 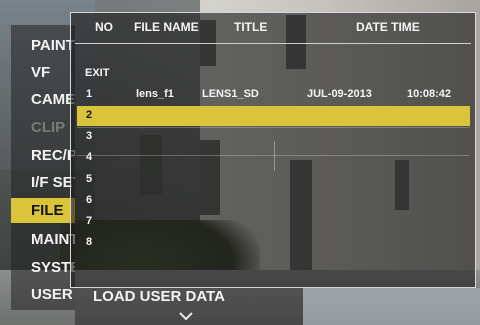 I want to click on column-header-no: NO, so click(x=104, y=27).